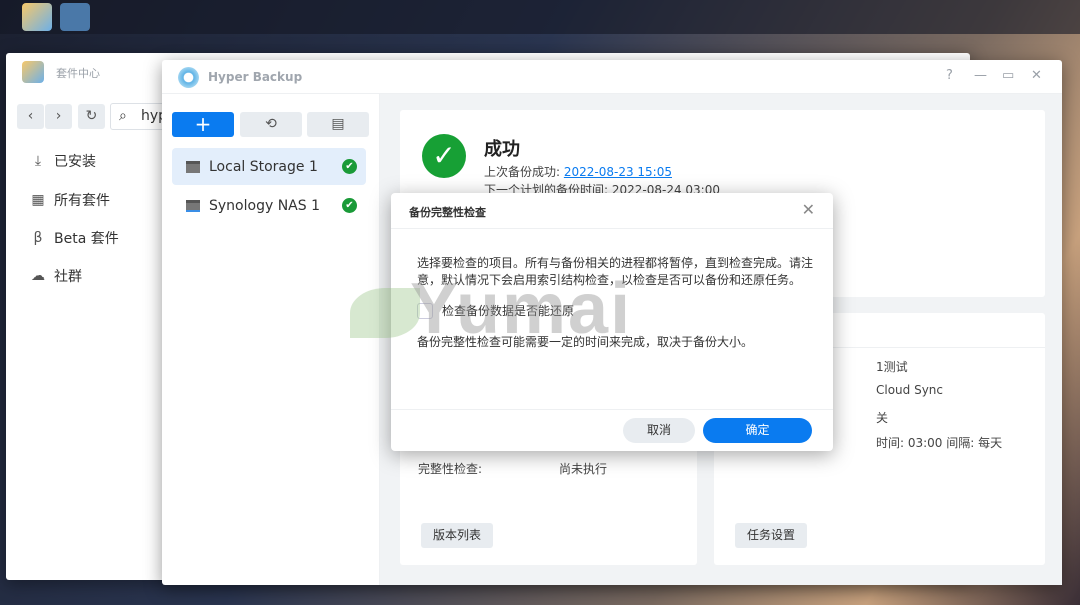  What do you see at coordinates (68, 277) in the screenshot?
I see `nav-label: 社群` at bounding box center [68, 277].